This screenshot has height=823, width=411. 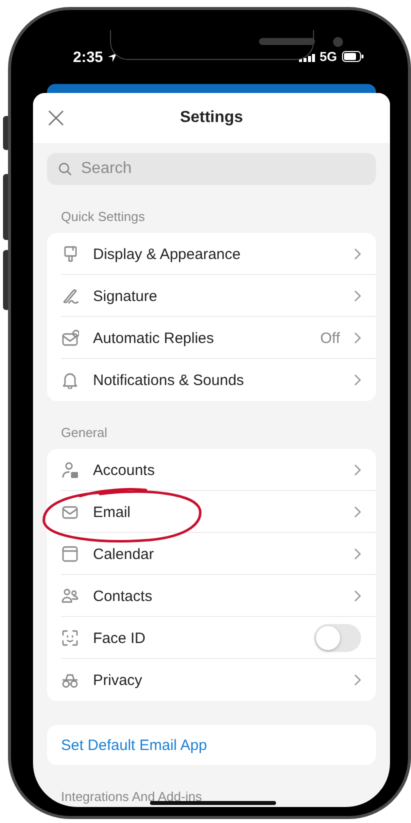 What do you see at coordinates (70, 296) in the screenshot?
I see `pen-icon` at bounding box center [70, 296].